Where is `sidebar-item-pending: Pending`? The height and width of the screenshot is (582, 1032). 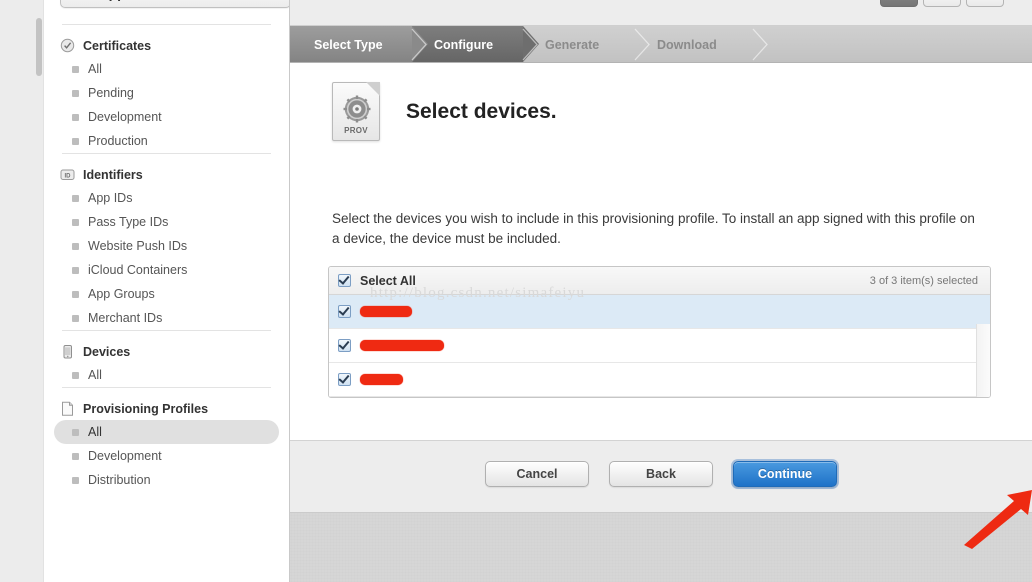
sidebar-item-pending: Pending is located at coordinates (166, 93).